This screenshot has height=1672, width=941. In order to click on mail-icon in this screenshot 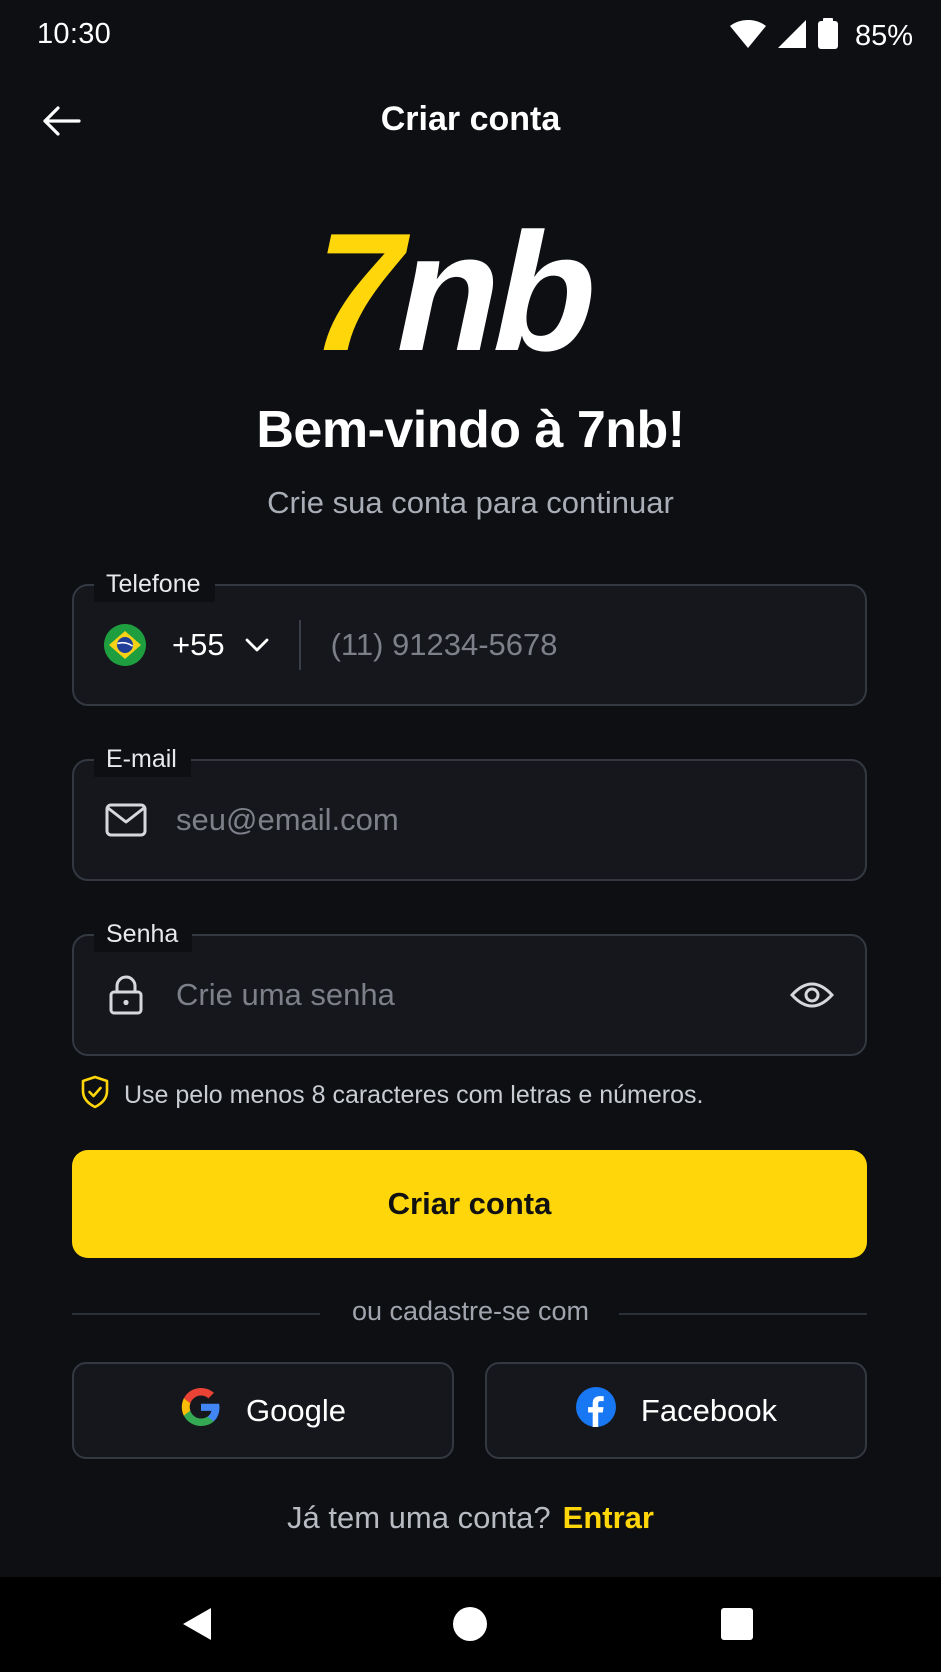, I will do `click(126, 820)`.